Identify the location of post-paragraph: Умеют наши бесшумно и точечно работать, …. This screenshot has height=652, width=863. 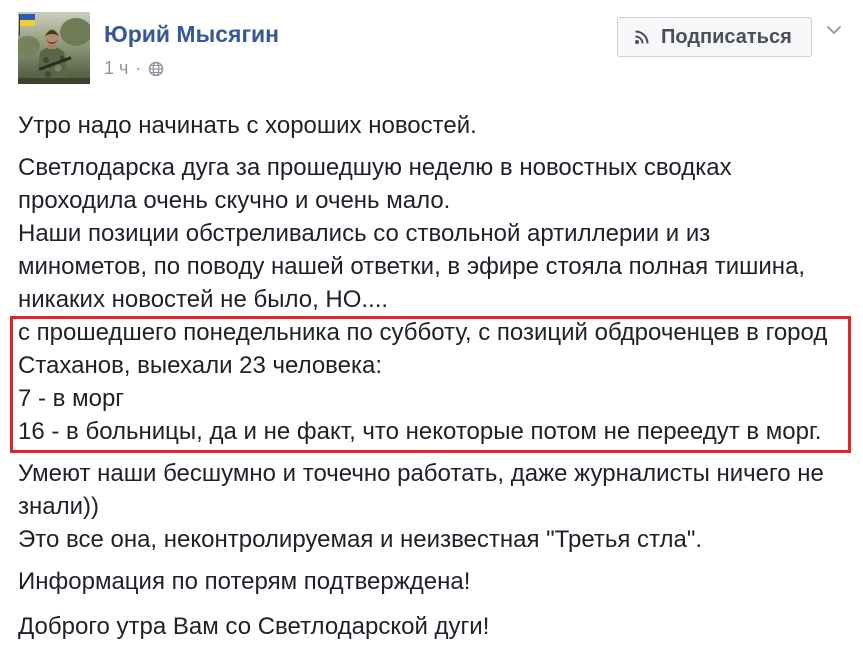
(440, 506).